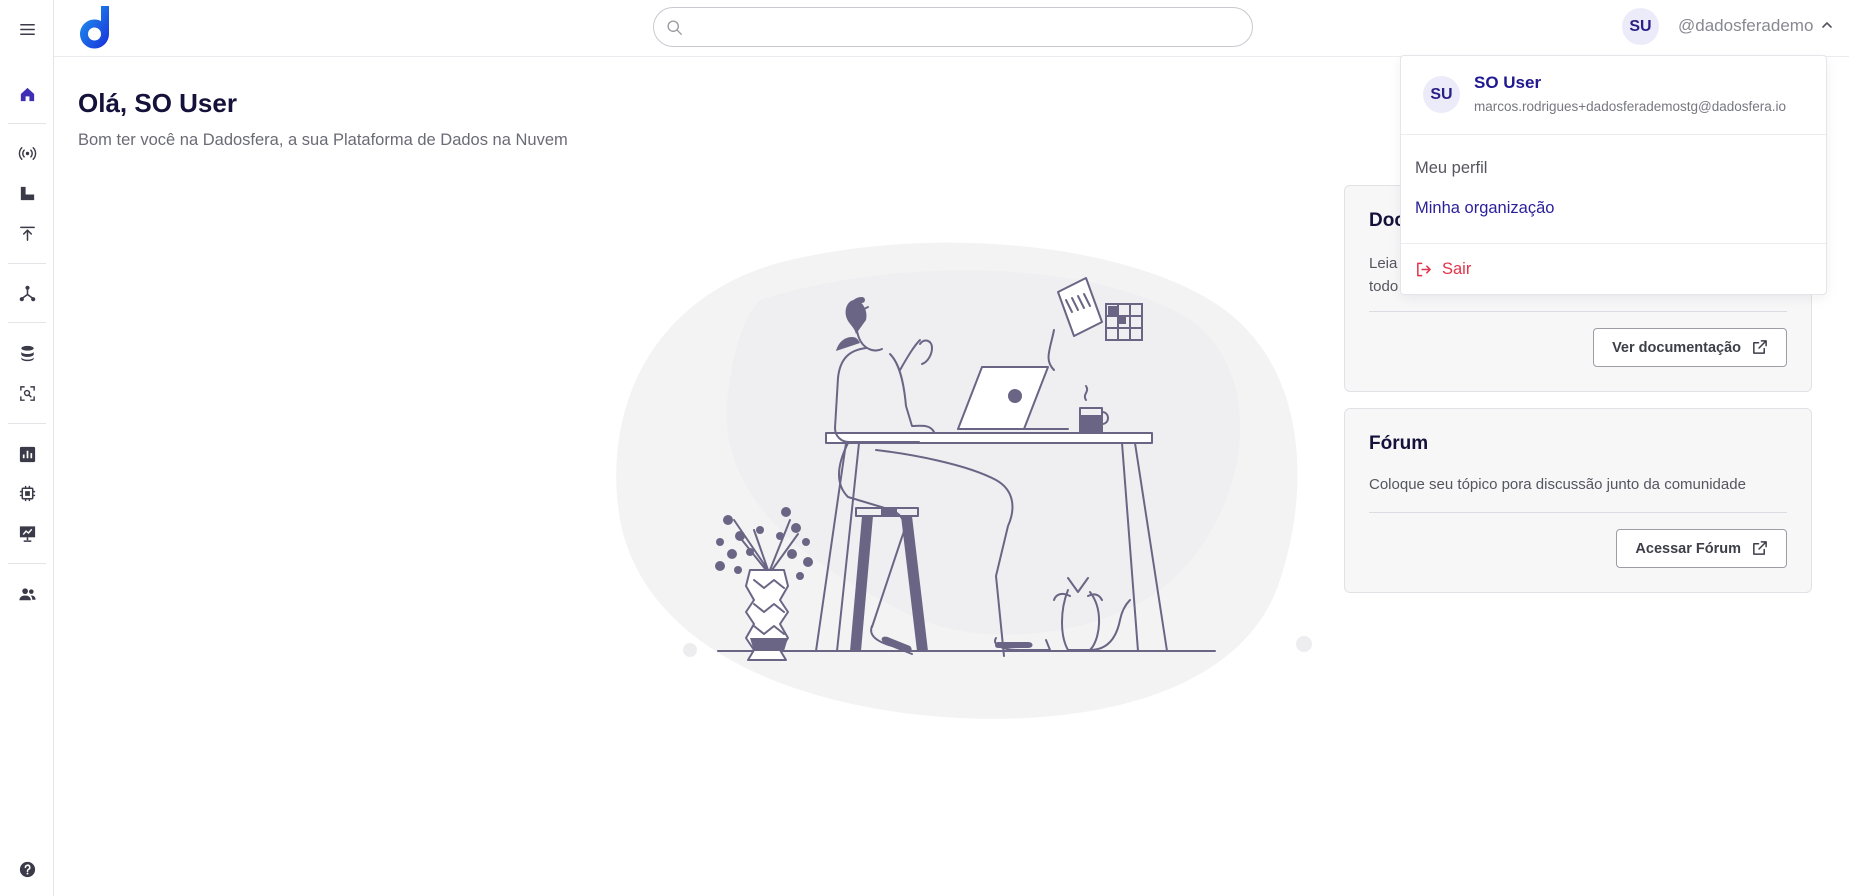 This screenshot has height=896, width=1849. What do you see at coordinates (674, 27) in the screenshot?
I see `search-icon` at bounding box center [674, 27].